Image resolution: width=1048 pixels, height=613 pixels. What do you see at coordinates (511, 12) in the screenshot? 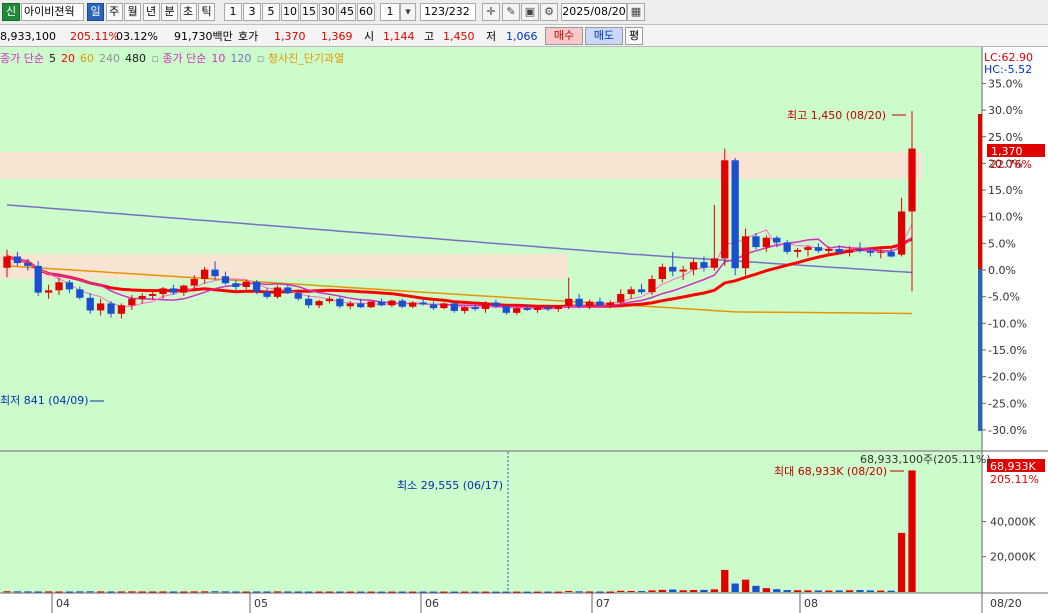
I see `draw-icon: ✎` at bounding box center [511, 12].